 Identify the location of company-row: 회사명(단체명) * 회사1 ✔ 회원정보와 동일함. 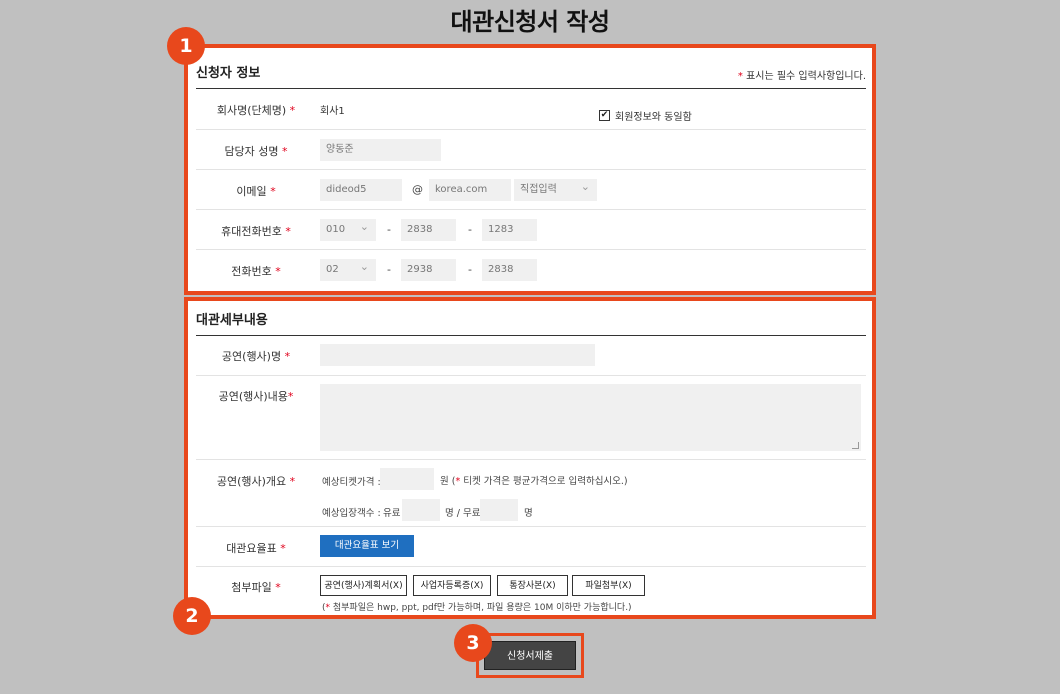
(531, 110).